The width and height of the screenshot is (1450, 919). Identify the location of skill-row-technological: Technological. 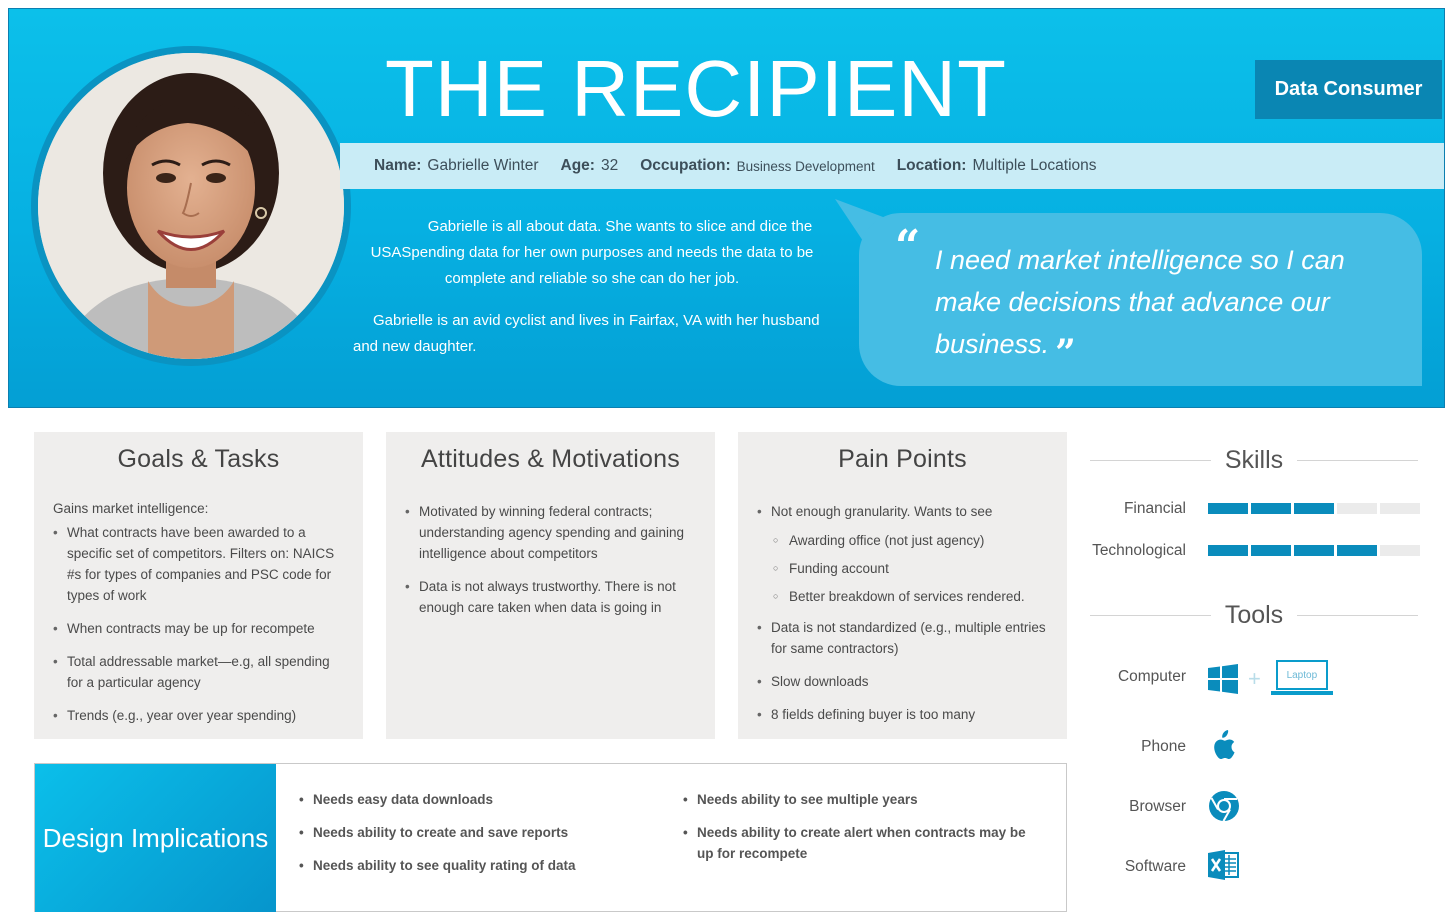
(1255, 552).